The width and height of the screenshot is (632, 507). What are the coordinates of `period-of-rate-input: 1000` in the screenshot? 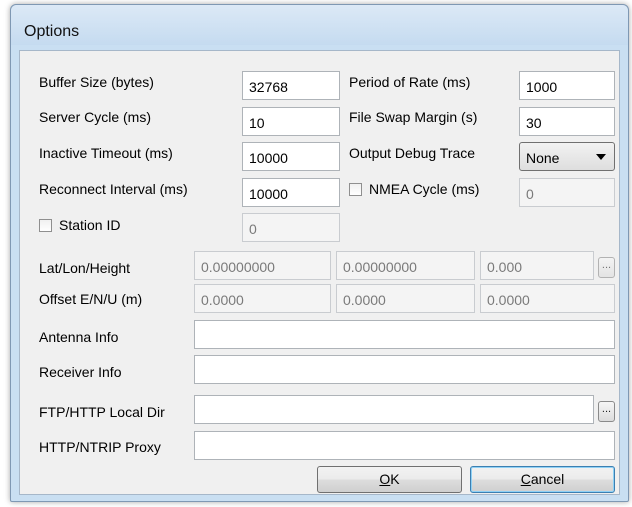 It's located at (567, 85).